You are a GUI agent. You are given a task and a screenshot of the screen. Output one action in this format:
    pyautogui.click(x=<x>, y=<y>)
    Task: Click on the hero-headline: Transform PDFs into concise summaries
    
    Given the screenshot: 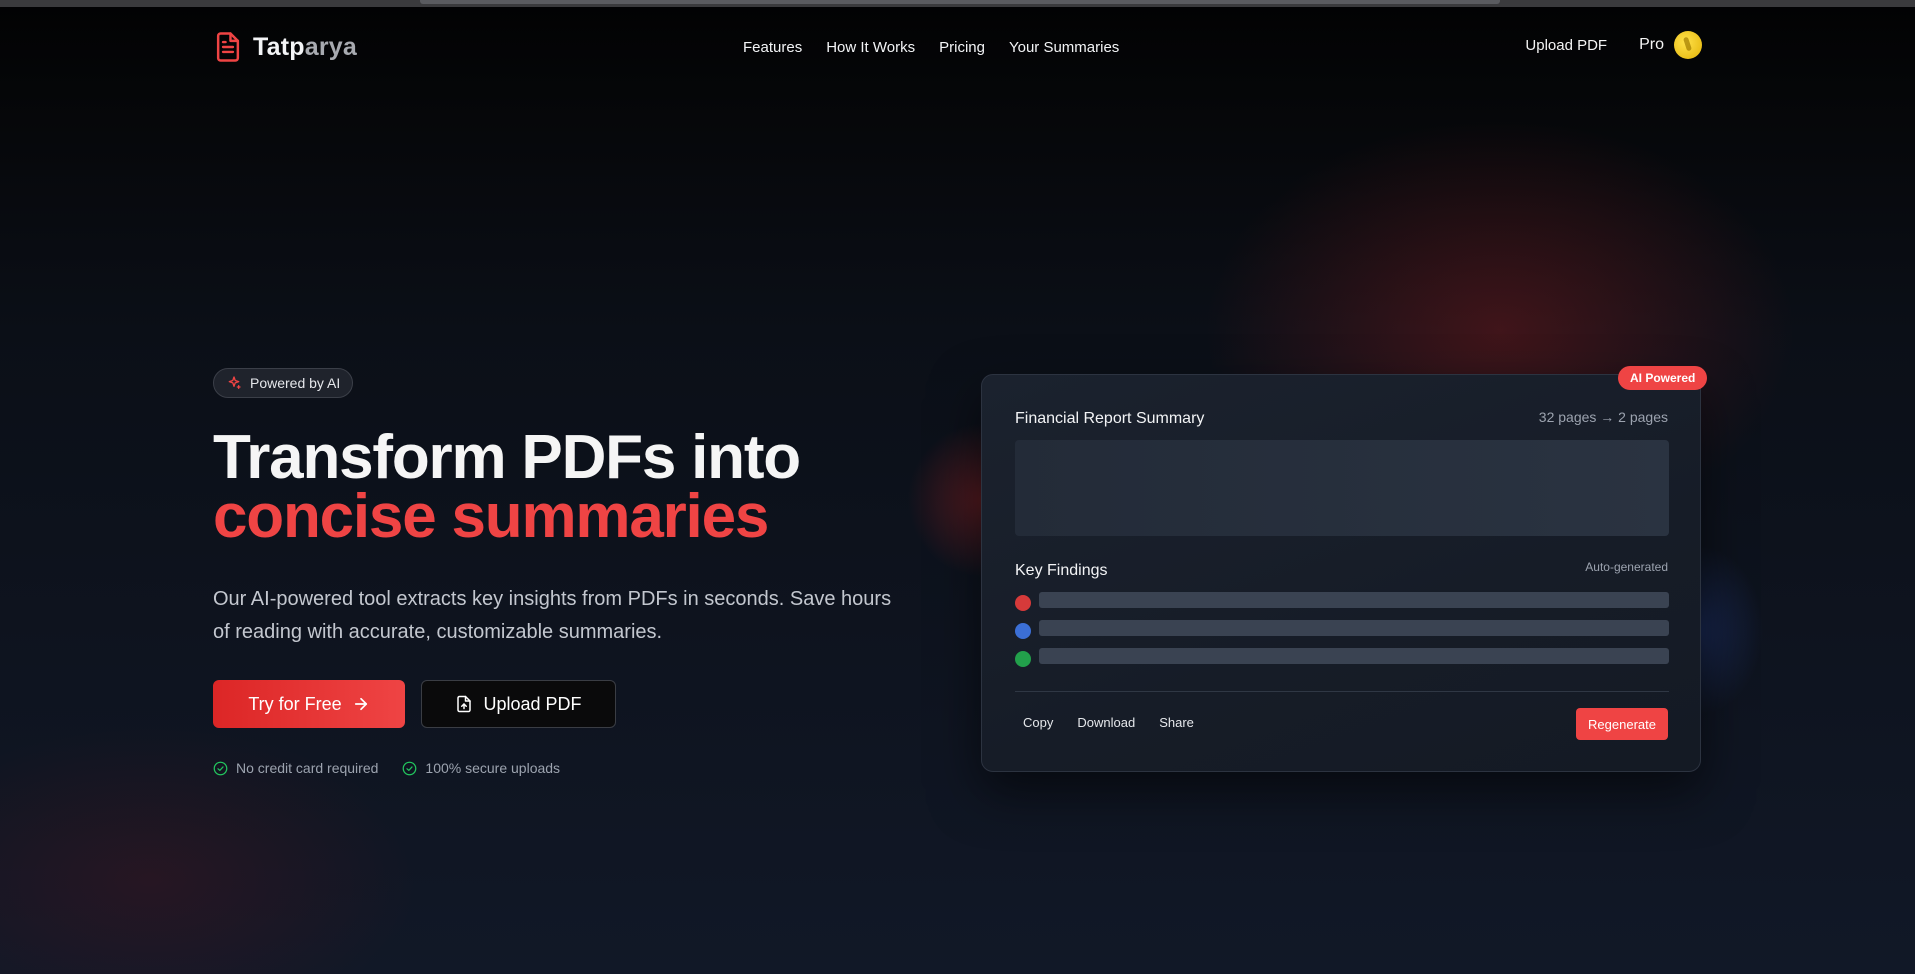 What is the action you would take?
    pyautogui.click(x=507, y=487)
    